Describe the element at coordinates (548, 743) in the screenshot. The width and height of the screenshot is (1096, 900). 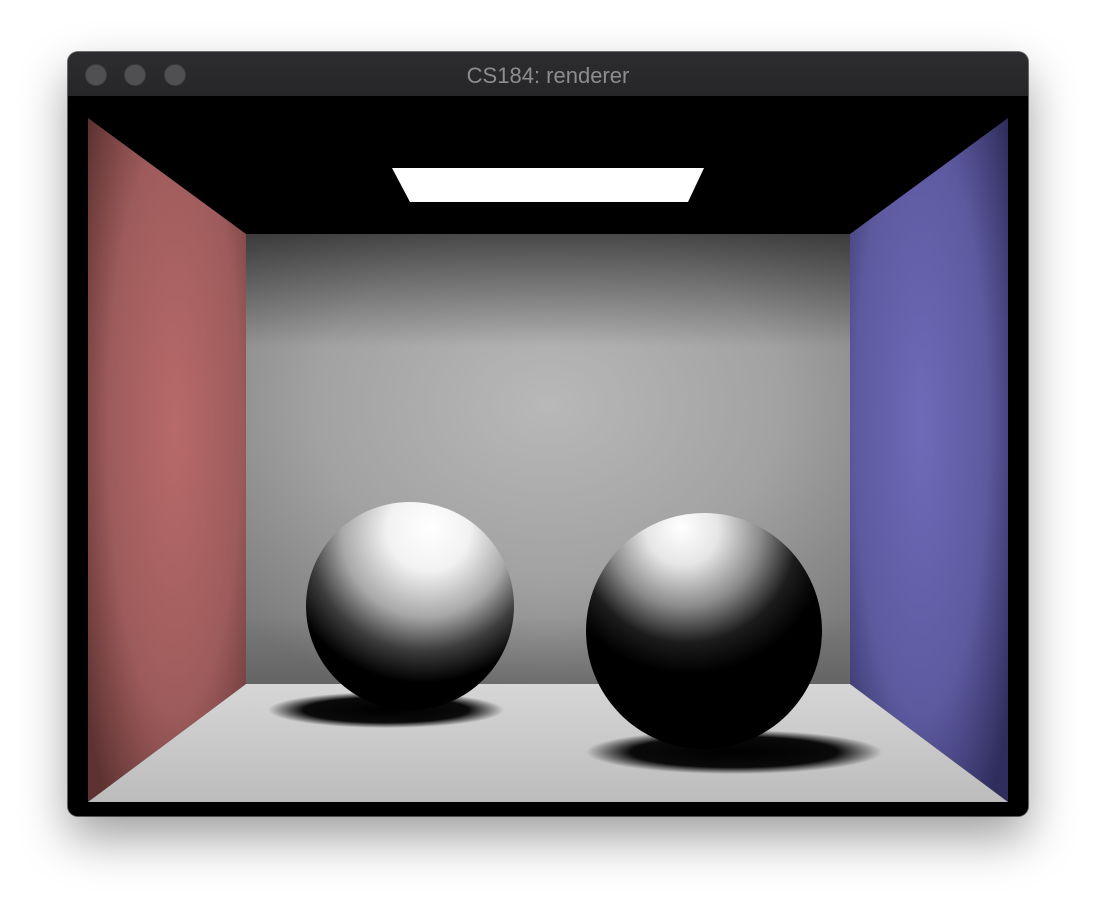
I see `floor` at that location.